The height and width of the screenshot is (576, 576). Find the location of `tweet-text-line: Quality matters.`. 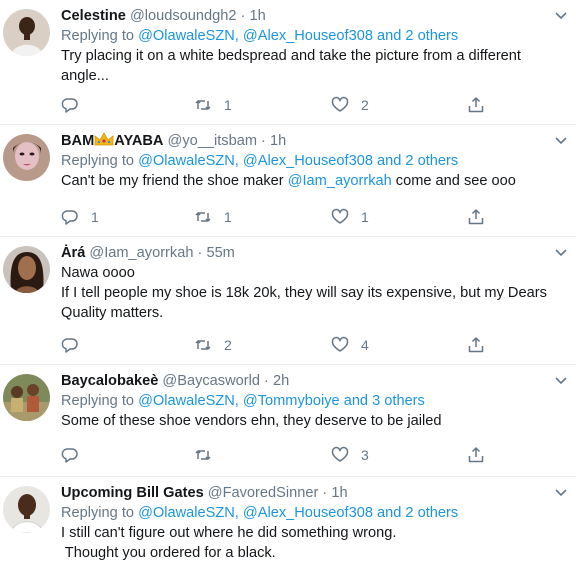

tweet-text-line: Quality matters. is located at coordinates (112, 313).